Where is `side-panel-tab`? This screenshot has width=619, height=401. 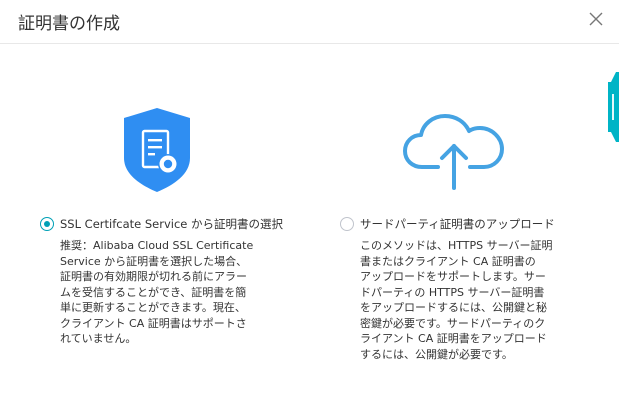 side-panel-tab is located at coordinates (612, 107).